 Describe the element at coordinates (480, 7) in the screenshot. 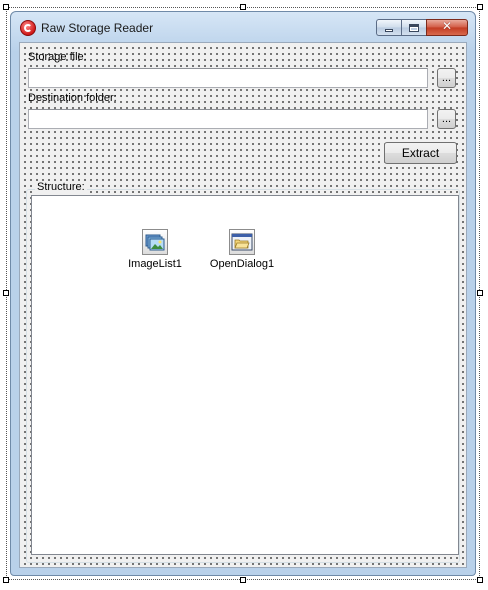

I see `resize-handle-top-right` at that location.